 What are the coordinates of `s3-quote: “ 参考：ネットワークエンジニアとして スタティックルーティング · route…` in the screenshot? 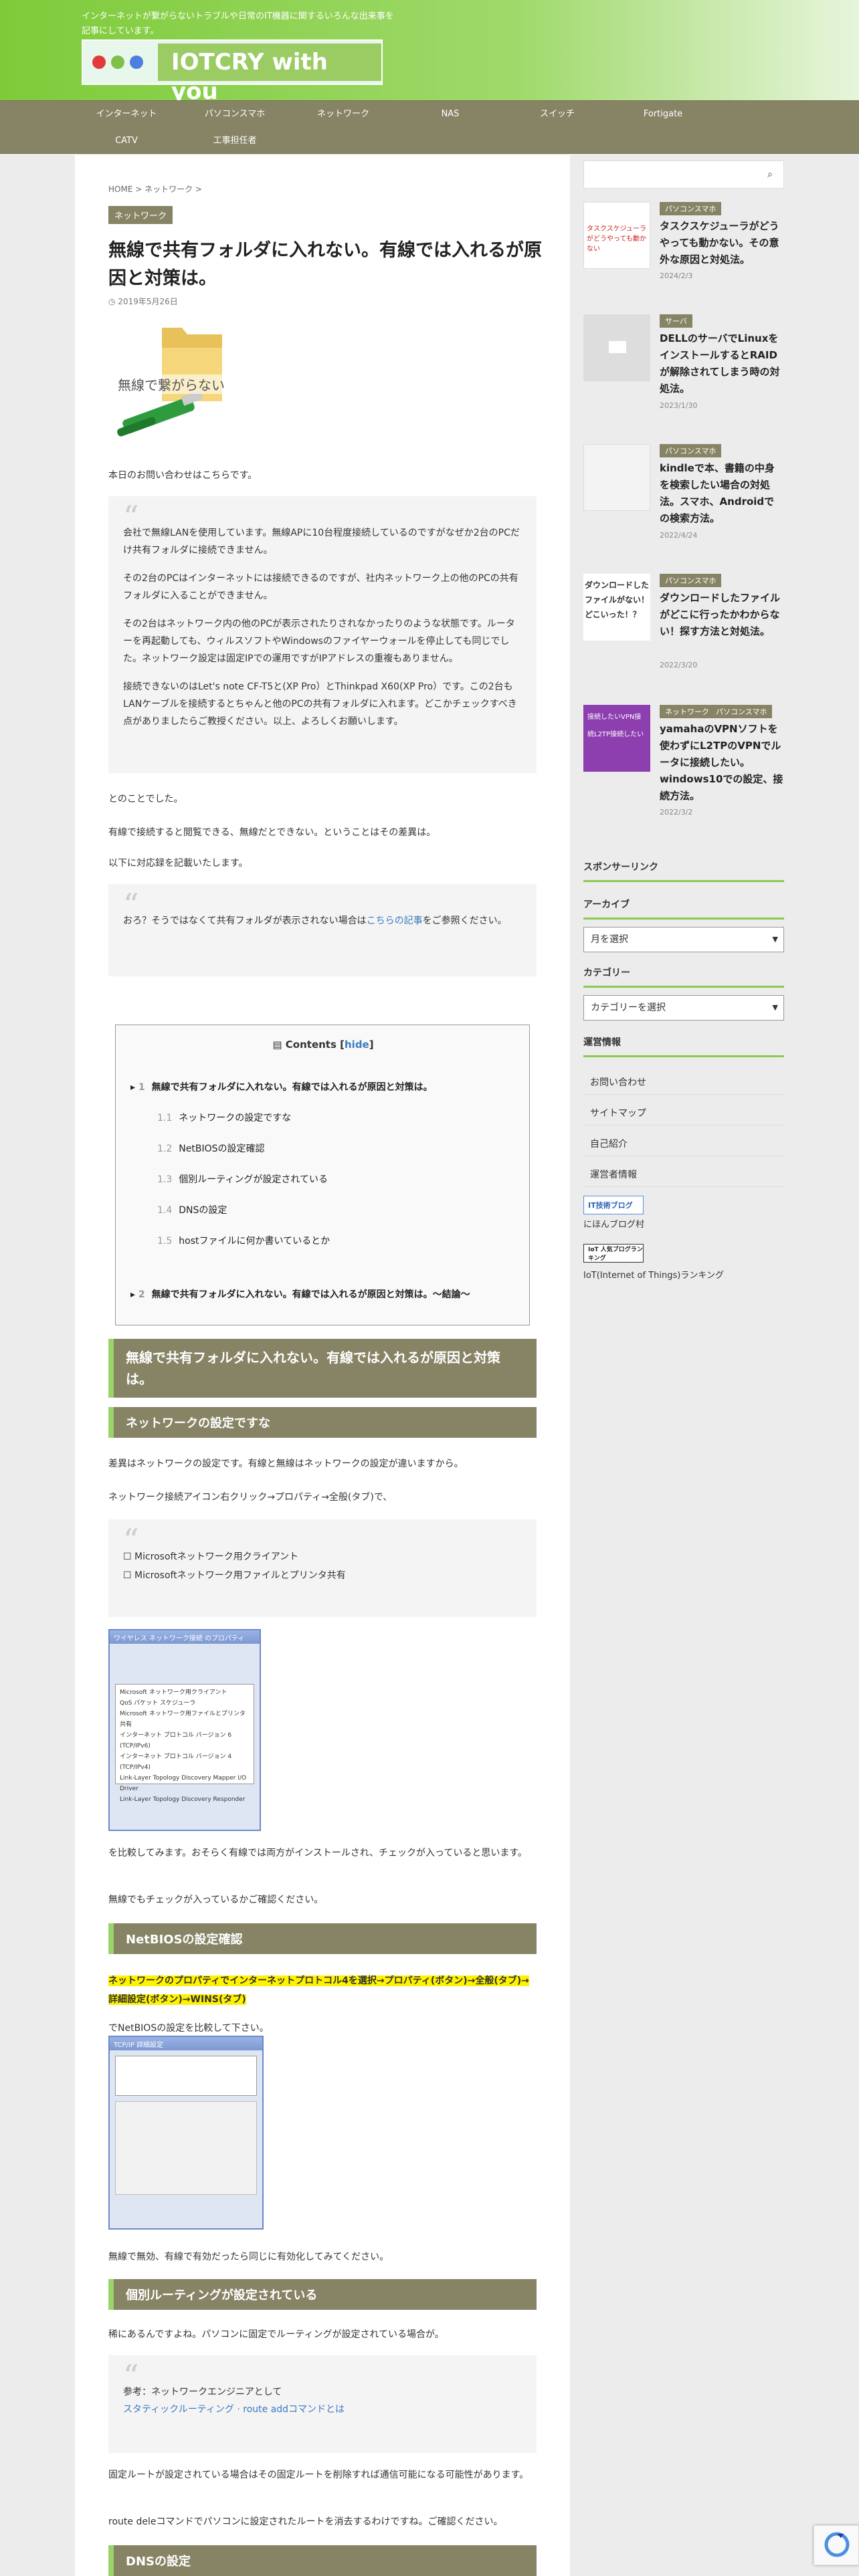 It's located at (322, 2404).